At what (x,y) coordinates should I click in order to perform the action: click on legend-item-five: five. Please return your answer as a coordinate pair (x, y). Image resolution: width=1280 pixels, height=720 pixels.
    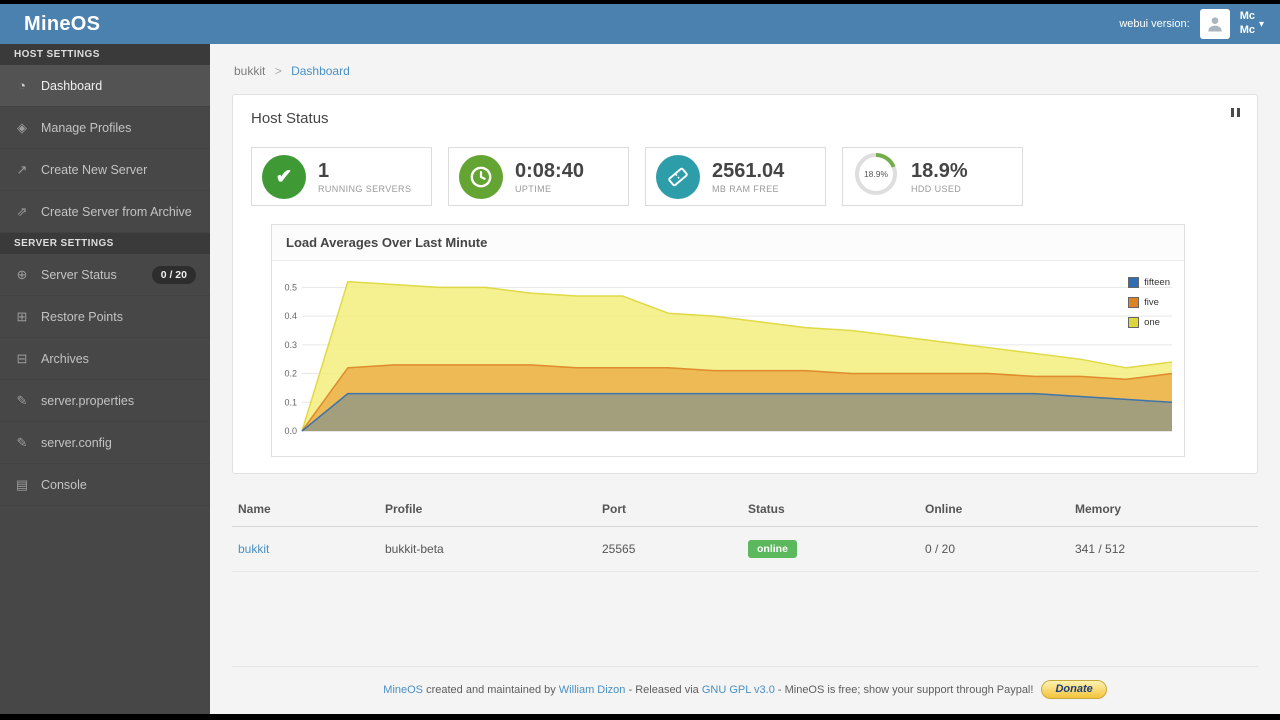
    Looking at the image, I should click on (1149, 302).